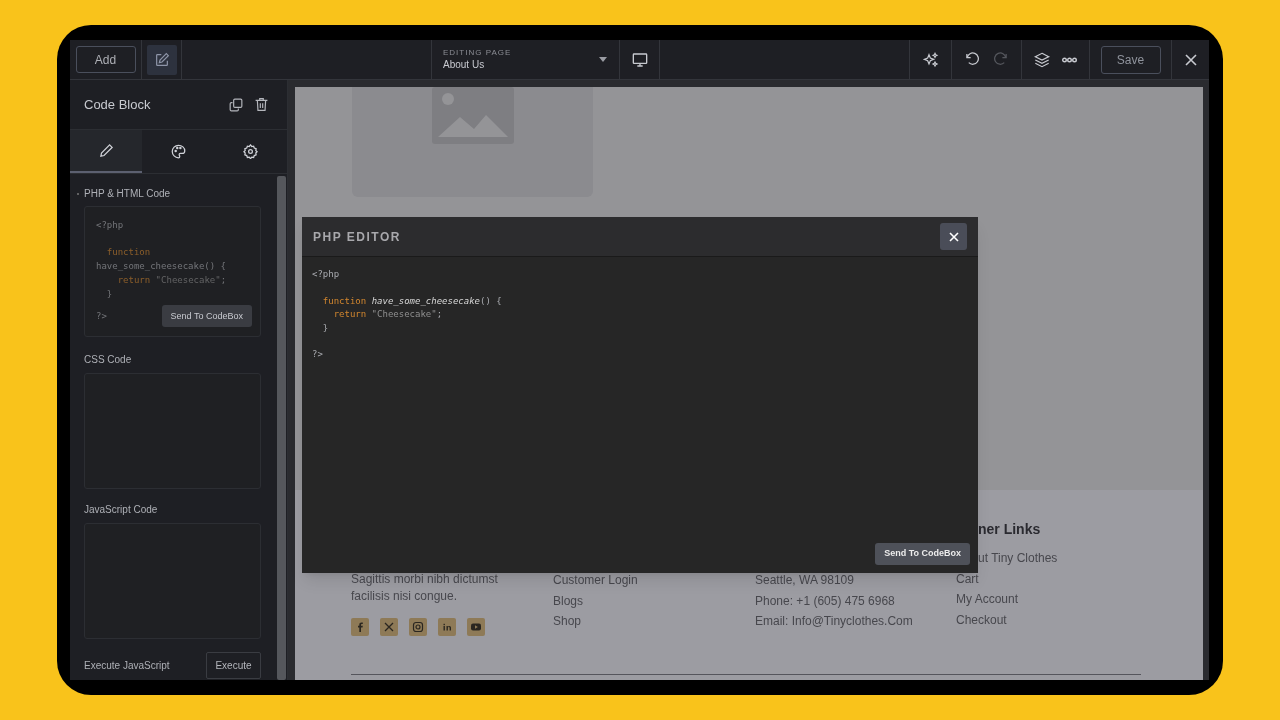 This screenshot has height=720, width=1280. I want to click on panel-tab, so click(106, 151).